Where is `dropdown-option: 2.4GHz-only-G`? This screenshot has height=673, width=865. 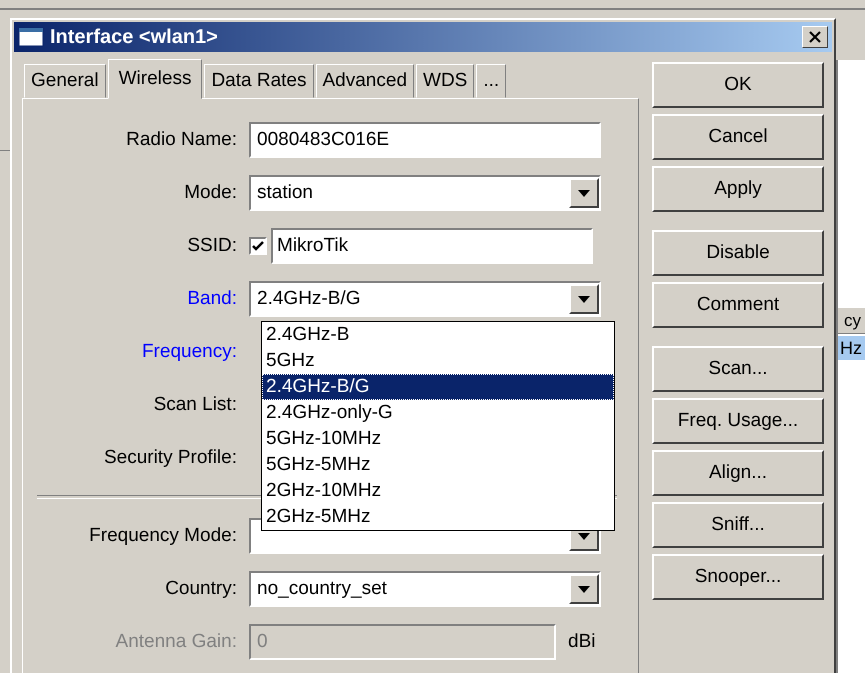 dropdown-option: 2.4GHz-only-G is located at coordinates (438, 413).